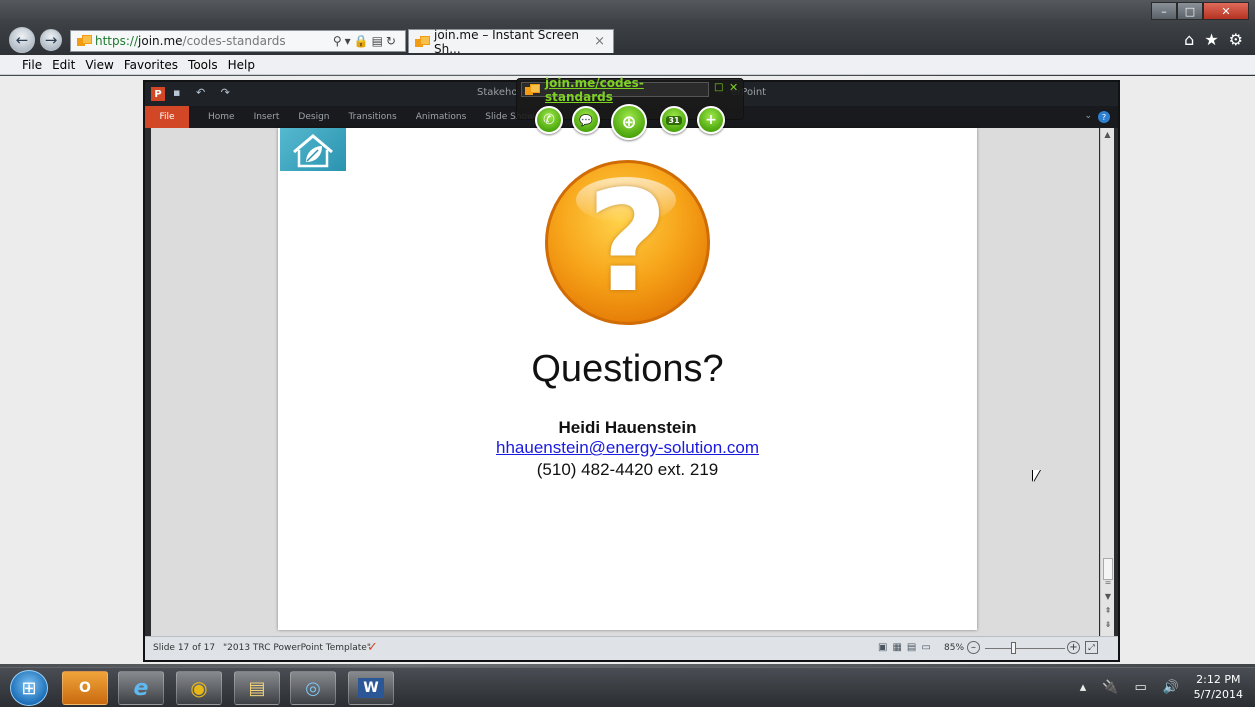 The width and height of the screenshot is (1255, 707). Describe the element at coordinates (1164, 11) in the screenshot. I see `minimize-button: –` at that location.